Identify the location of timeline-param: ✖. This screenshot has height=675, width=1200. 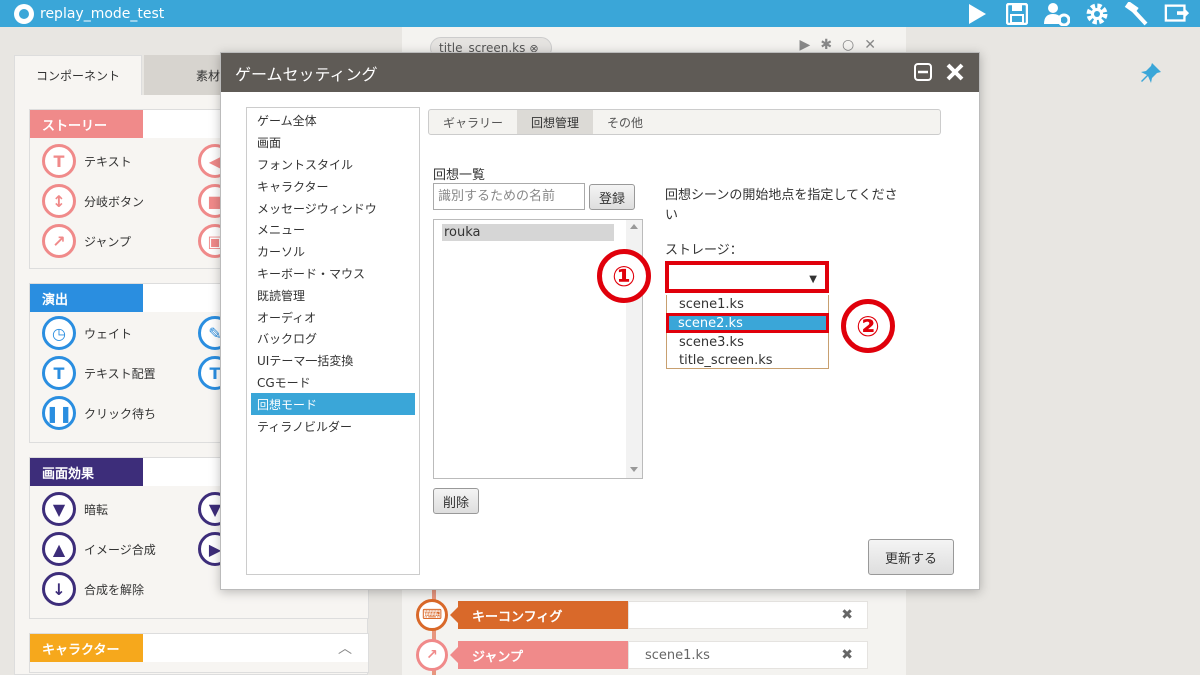
(748, 615).